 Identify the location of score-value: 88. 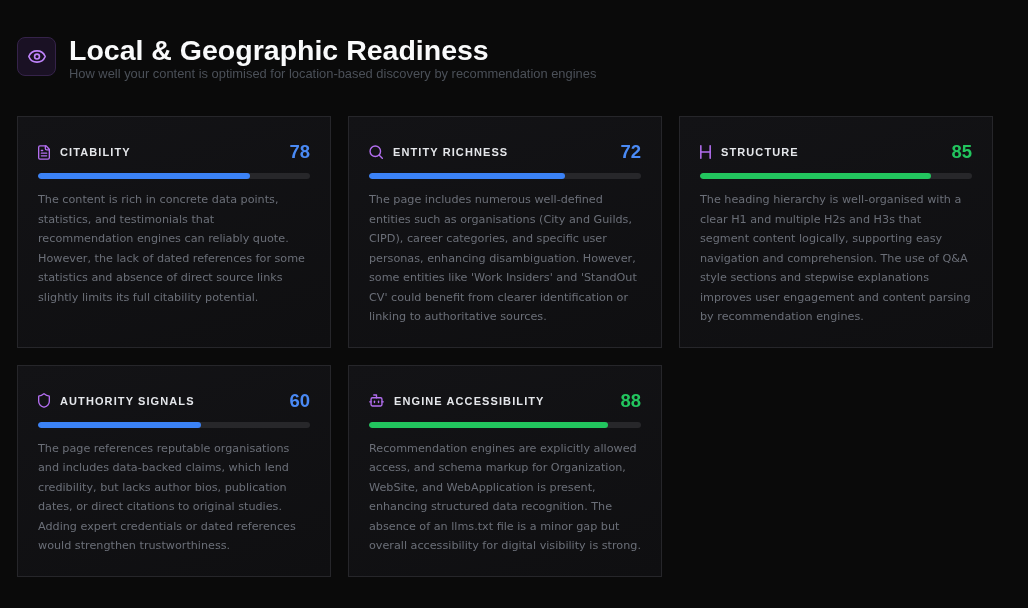
(630, 400).